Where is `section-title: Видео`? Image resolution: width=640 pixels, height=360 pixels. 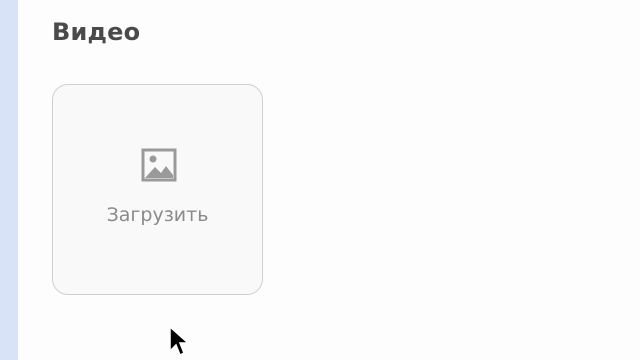 section-title: Видео is located at coordinates (96, 32).